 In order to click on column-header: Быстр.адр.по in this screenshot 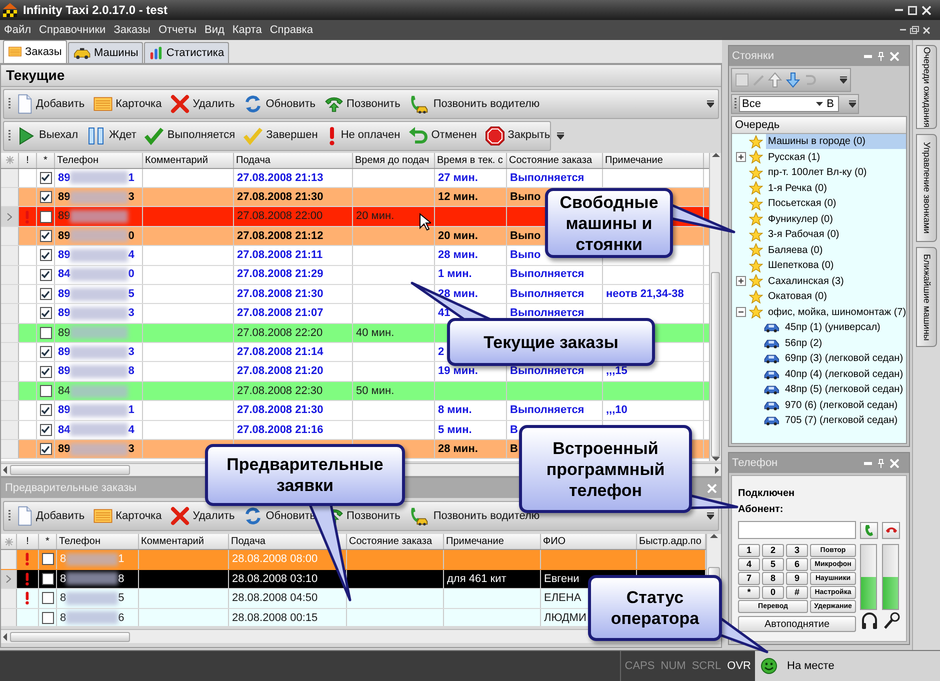, I will do `click(670, 541)`.